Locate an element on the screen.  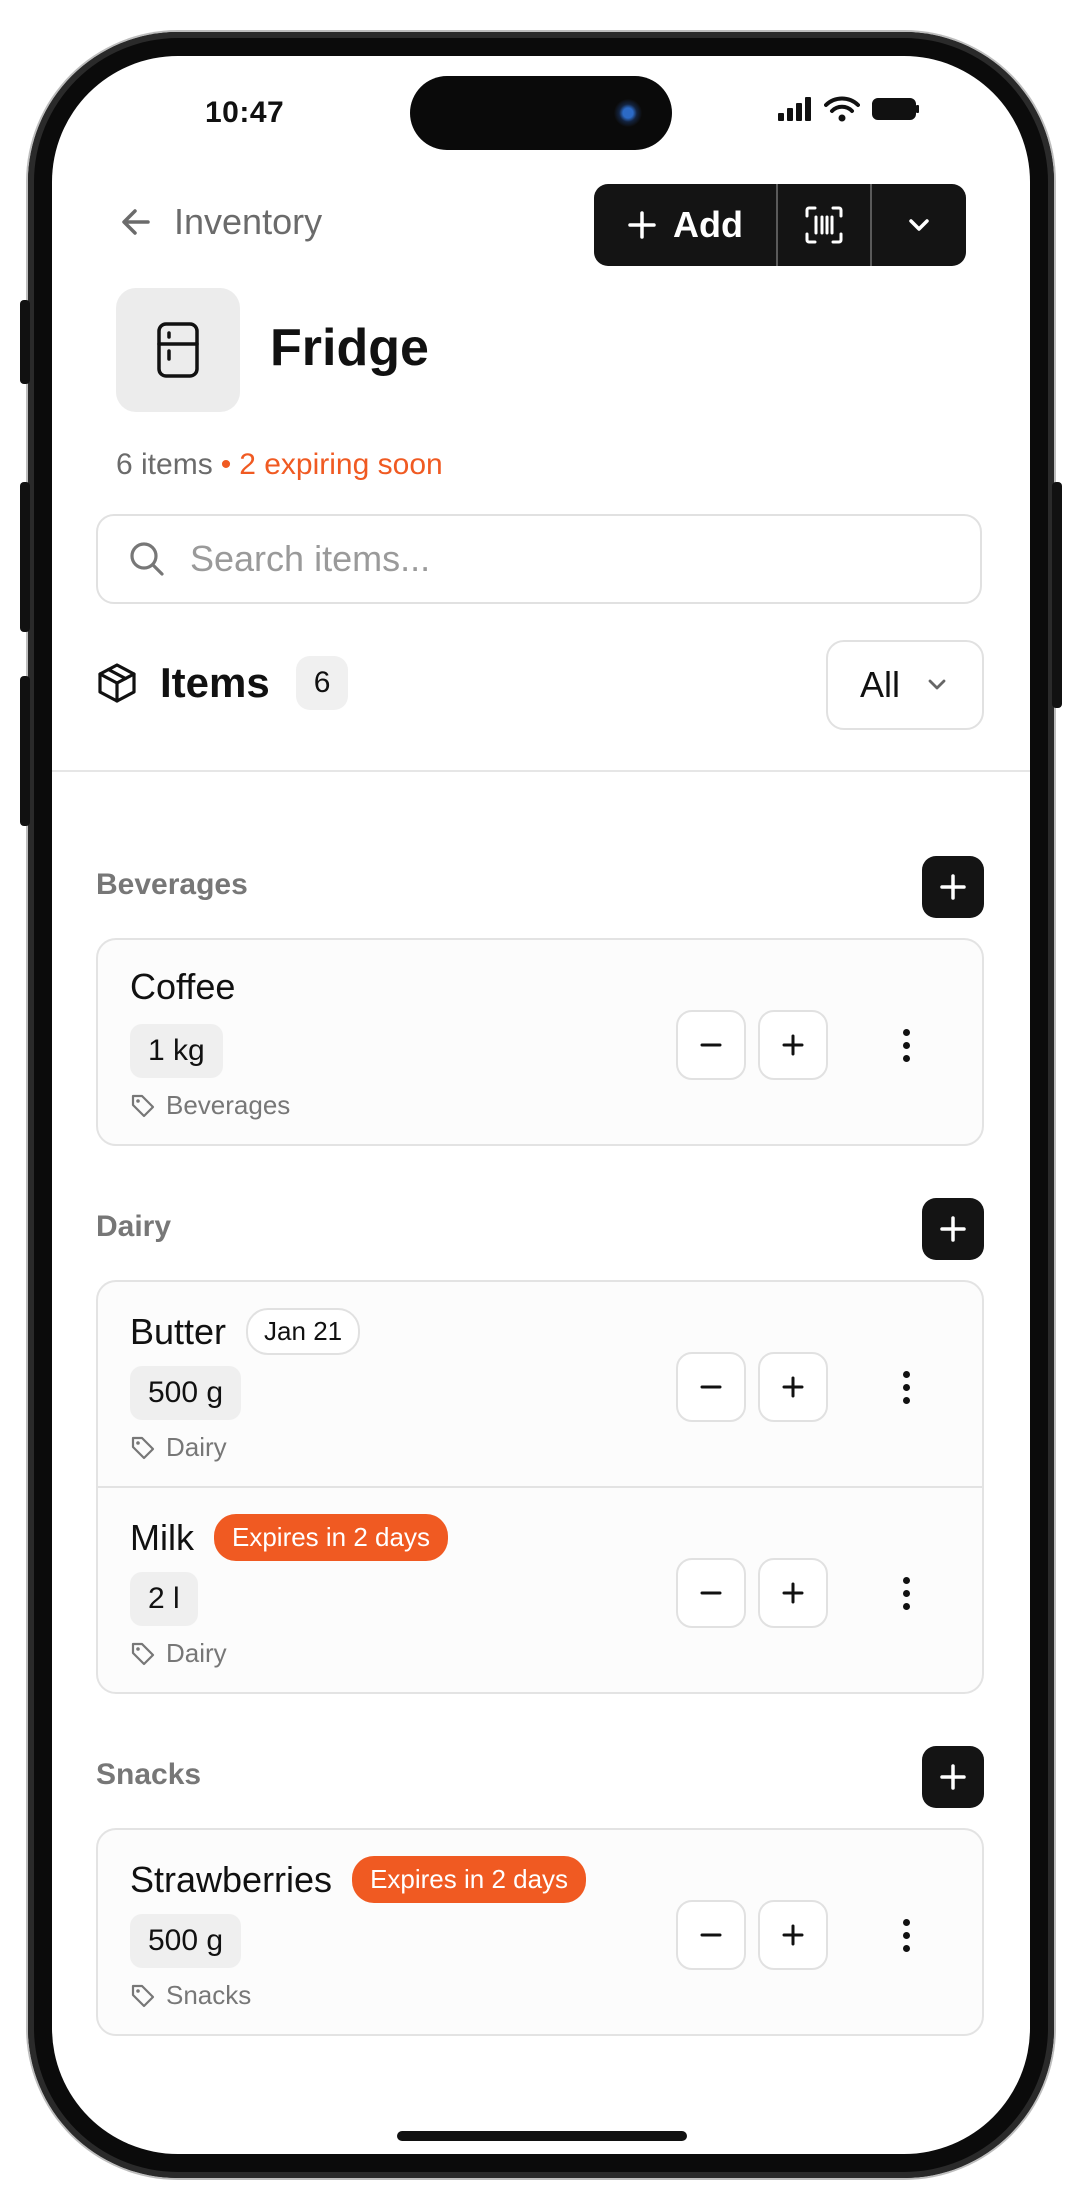
camera-icon is located at coordinates (628, 113).